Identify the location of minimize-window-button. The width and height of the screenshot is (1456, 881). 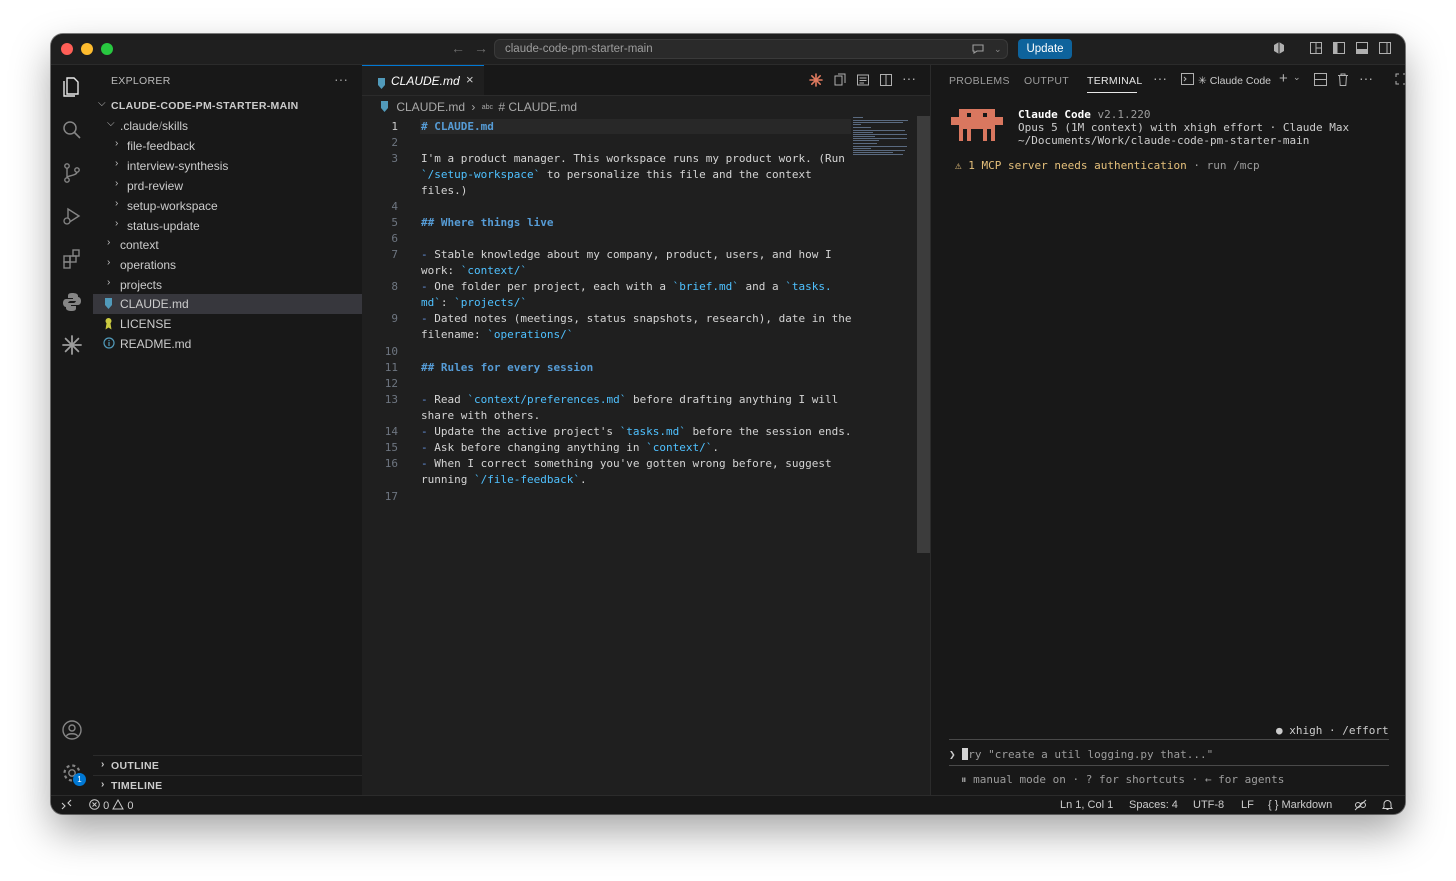
(87, 49).